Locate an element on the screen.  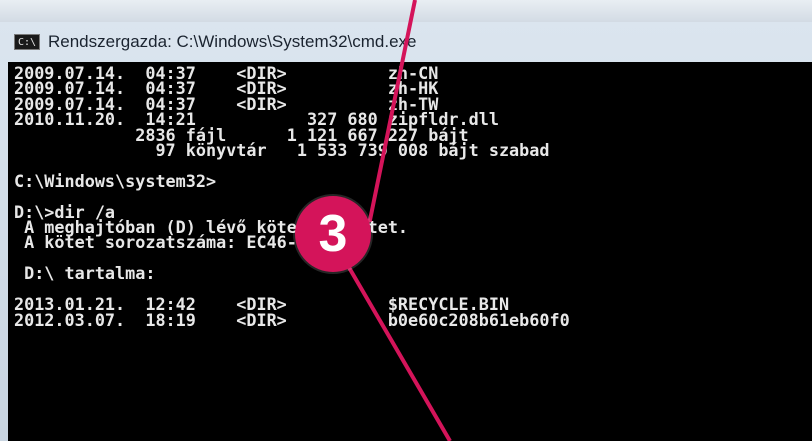
background-window-edge is located at coordinates (406, 11).